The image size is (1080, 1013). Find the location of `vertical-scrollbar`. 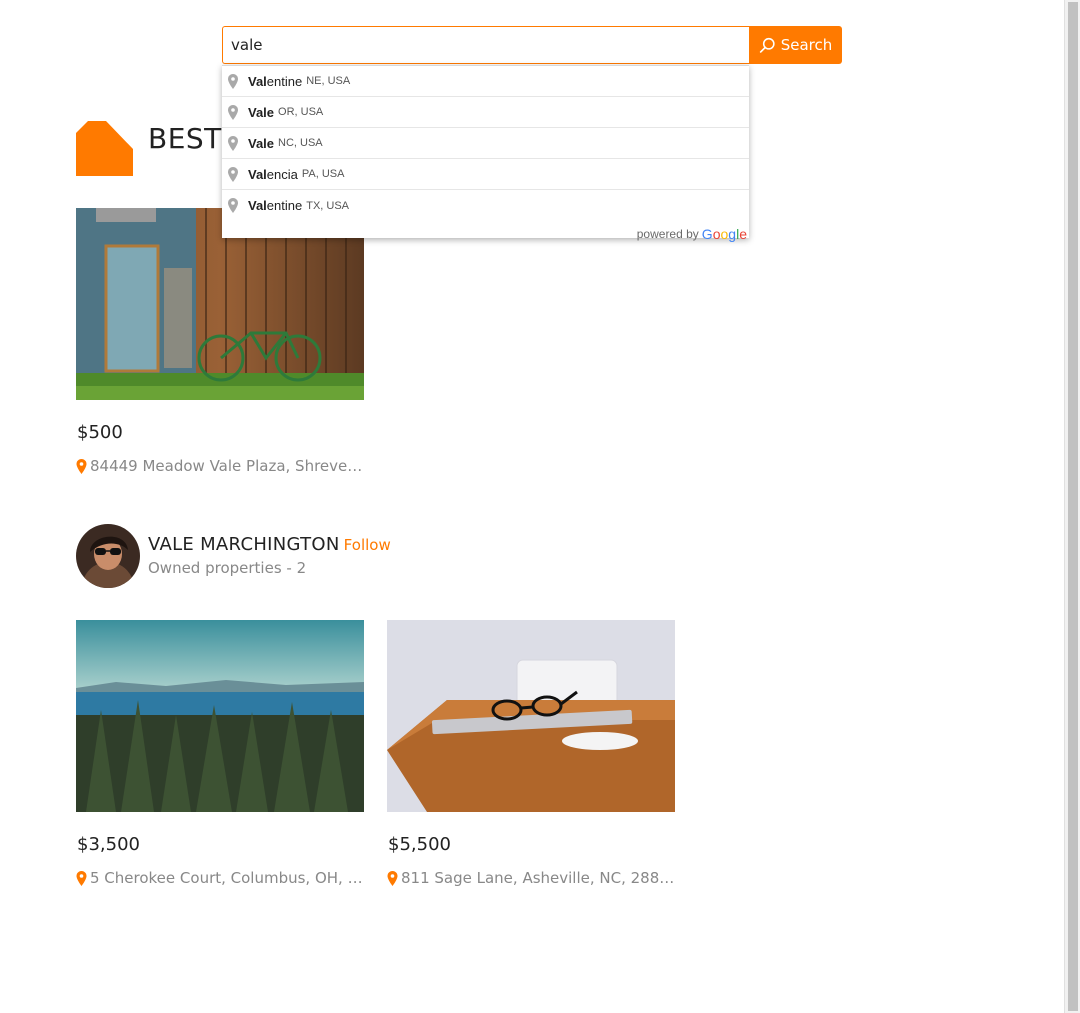

vertical-scrollbar is located at coordinates (1072, 506).